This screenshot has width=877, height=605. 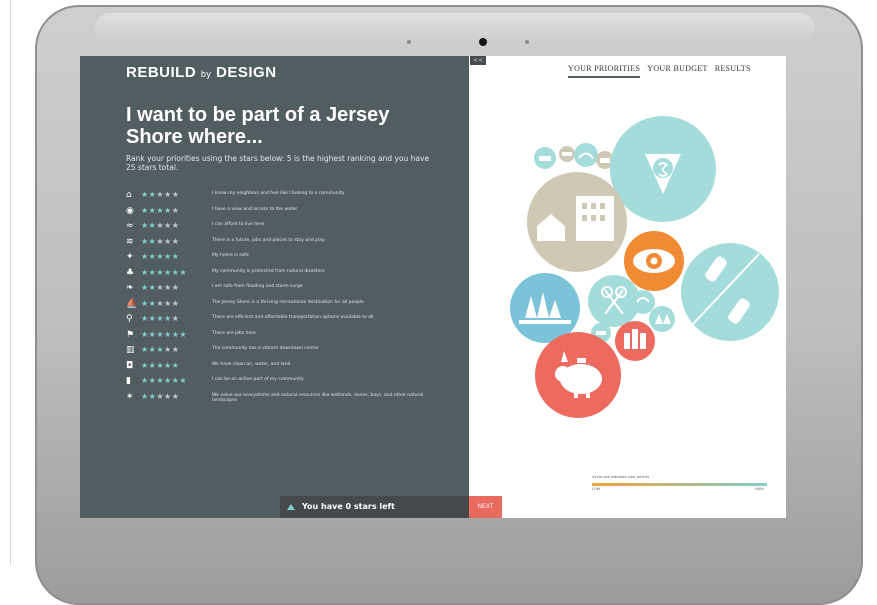 I want to click on flood-icon: ≋, so click(x=130, y=241).